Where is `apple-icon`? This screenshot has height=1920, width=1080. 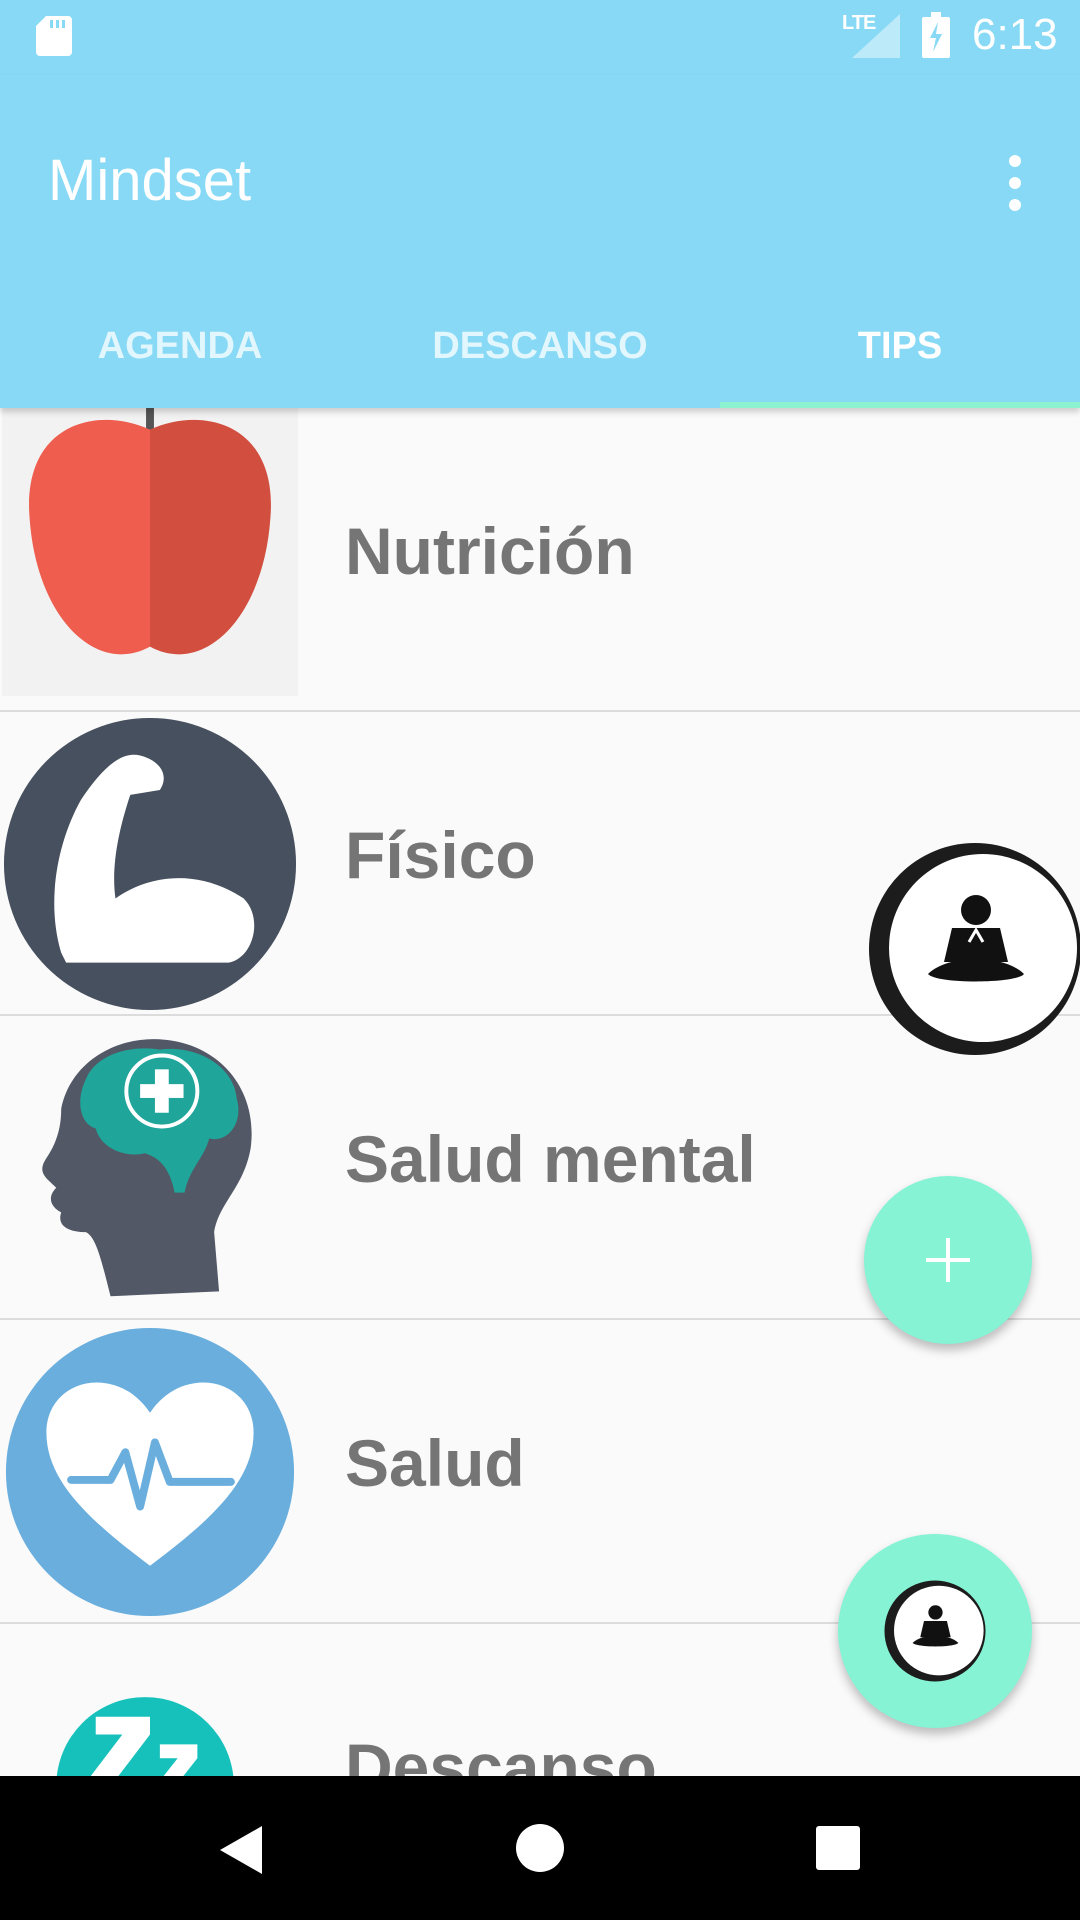 apple-icon is located at coordinates (150, 552).